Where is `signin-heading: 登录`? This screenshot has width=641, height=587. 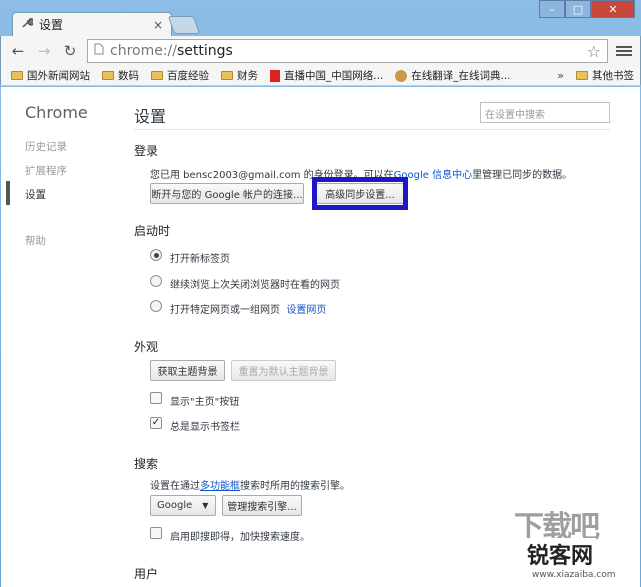
signin-heading: 登录 is located at coordinates (146, 151).